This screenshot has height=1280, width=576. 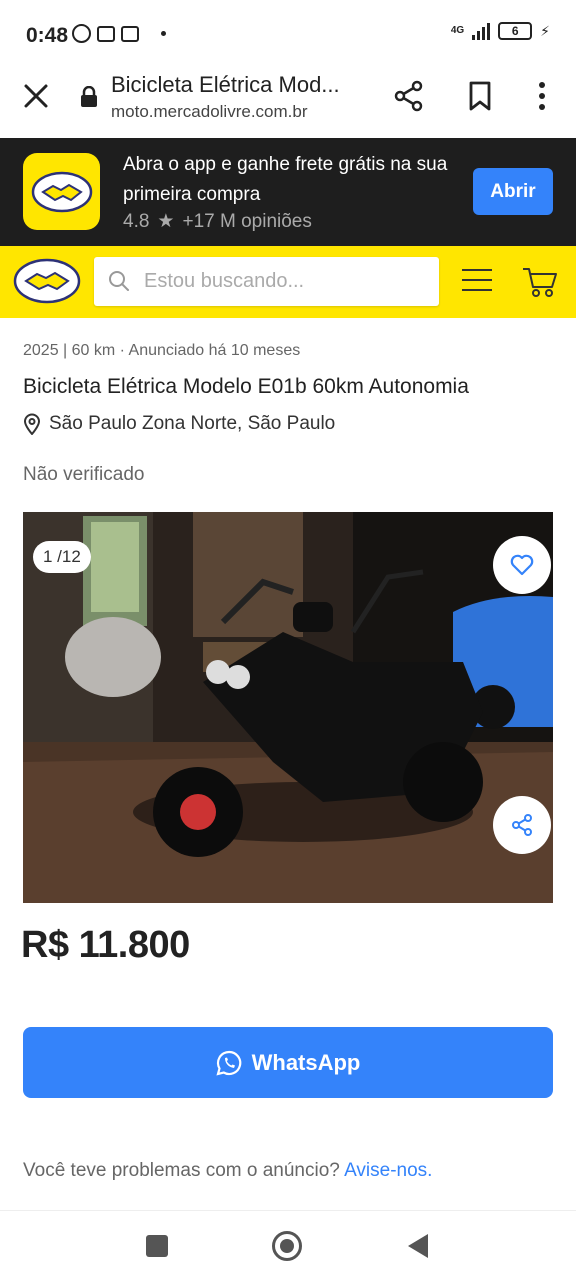 I want to click on search-input, so click(x=286, y=281).